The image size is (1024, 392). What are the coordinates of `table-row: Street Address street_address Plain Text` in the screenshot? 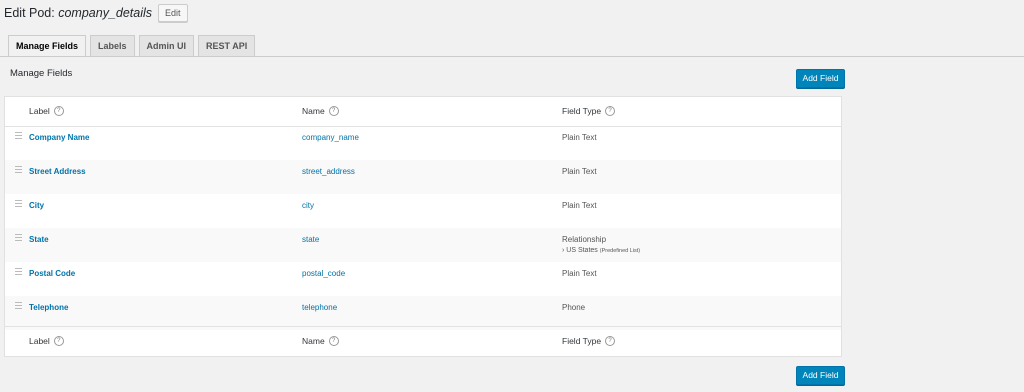 It's located at (423, 177).